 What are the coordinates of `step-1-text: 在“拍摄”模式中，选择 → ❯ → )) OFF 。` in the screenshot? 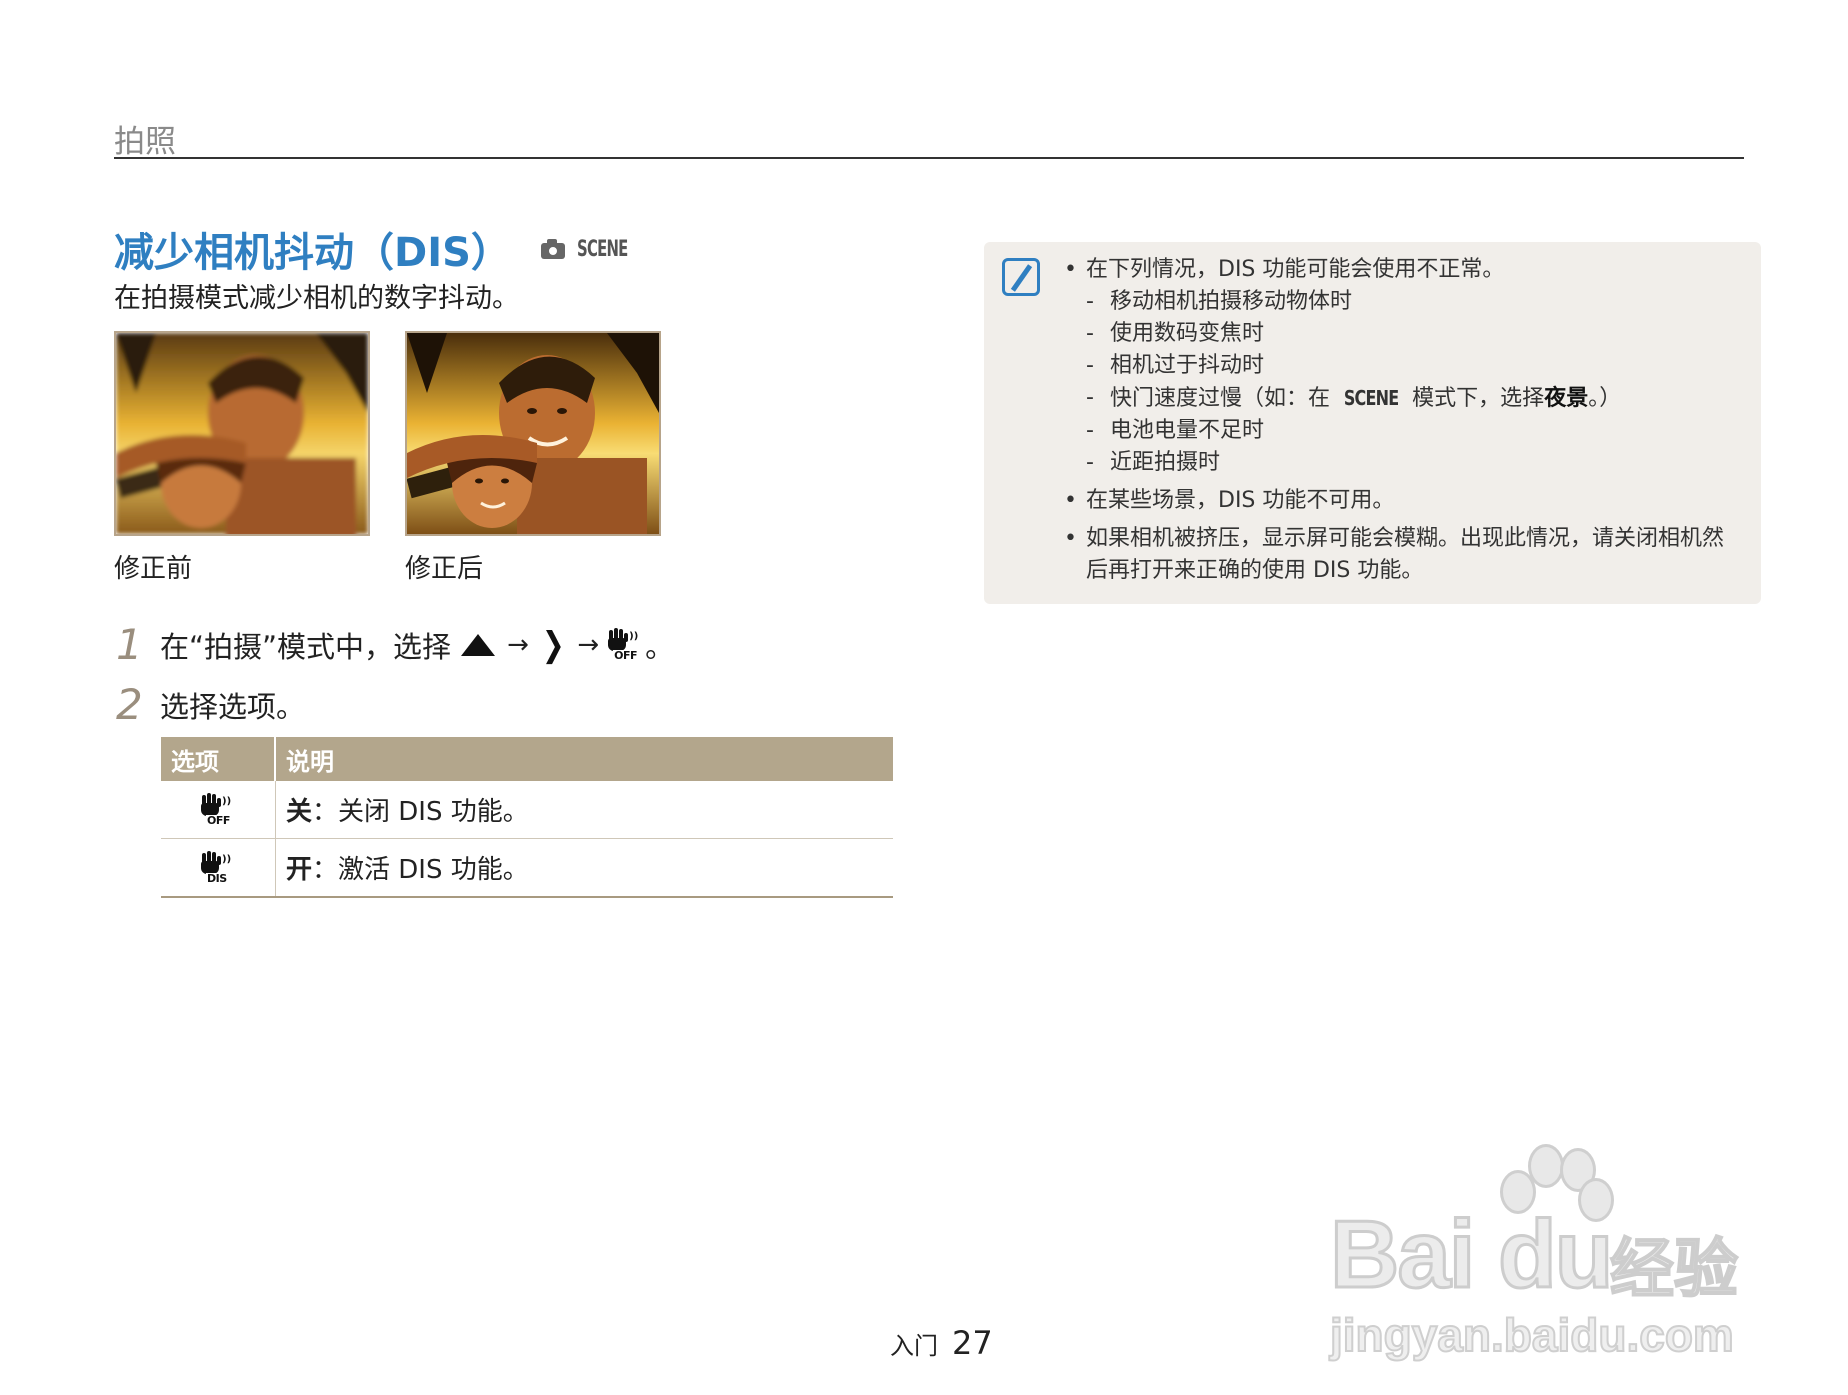 It's located at (417, 645).